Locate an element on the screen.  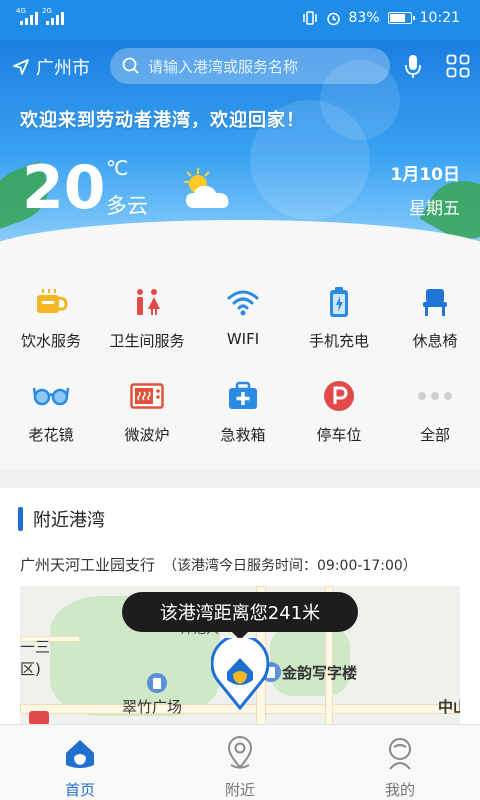
hero-wave is located at coordinates (240, 235).